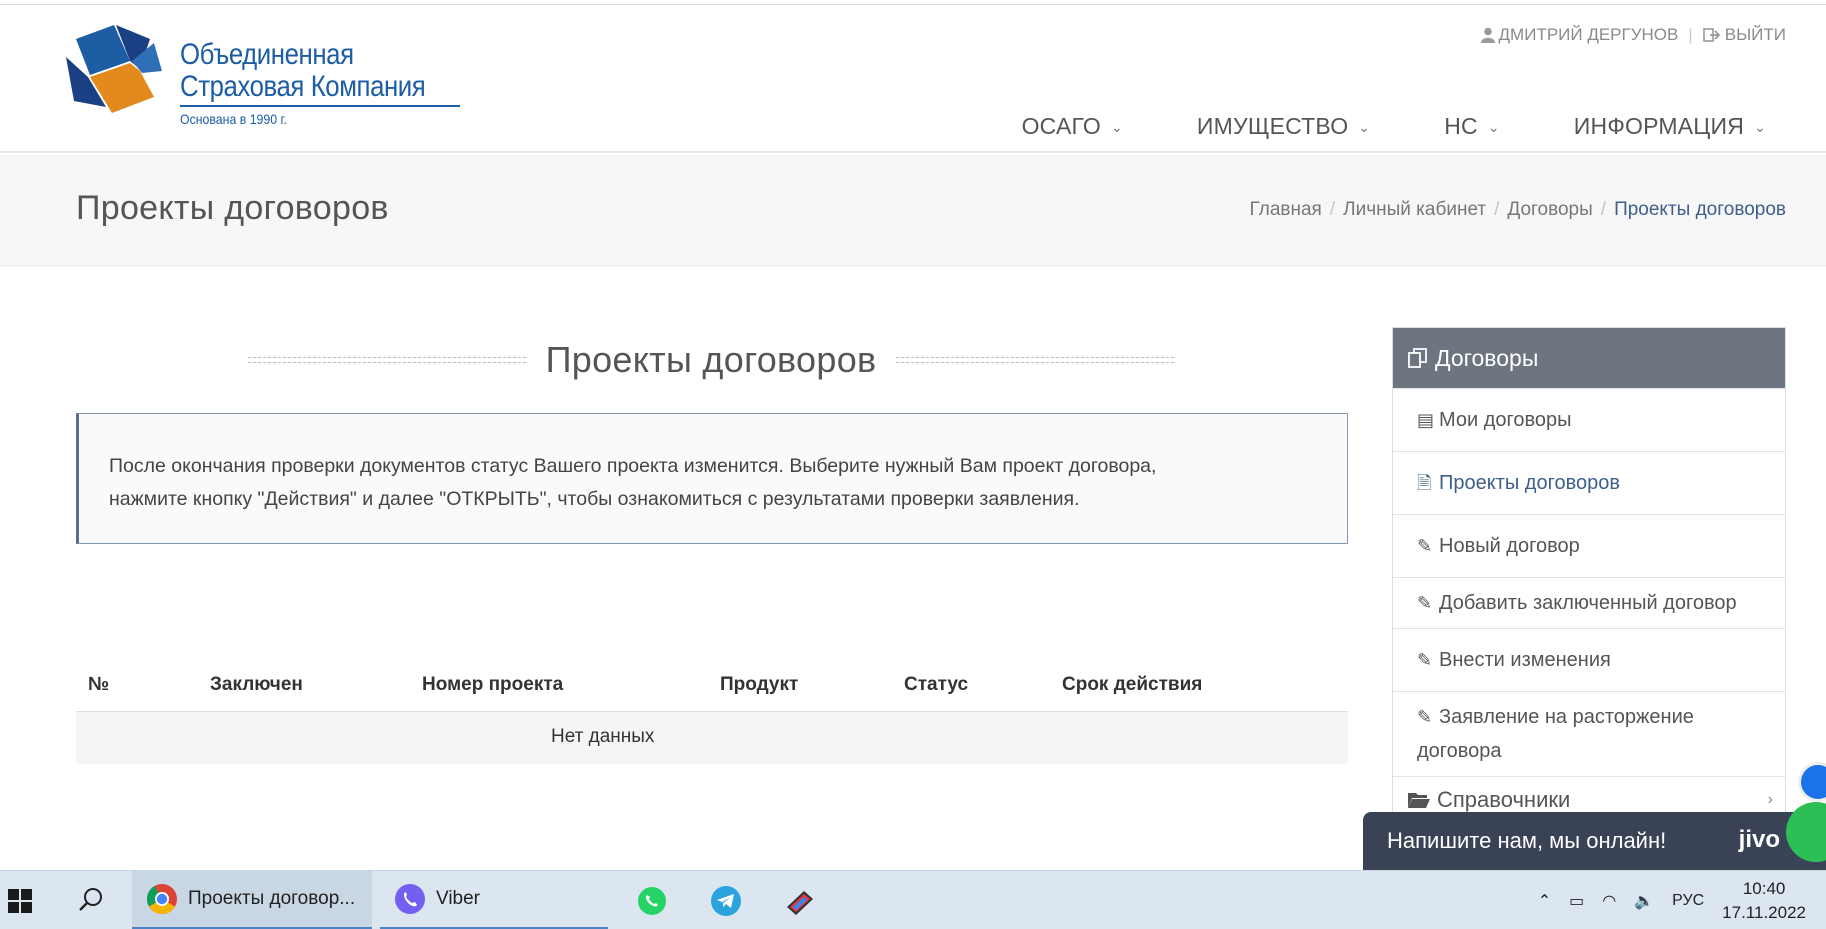 This screenshot has width=1826, height=929. I want to click on sidebar-item-label: Внести изменения, so click(1525, 660).